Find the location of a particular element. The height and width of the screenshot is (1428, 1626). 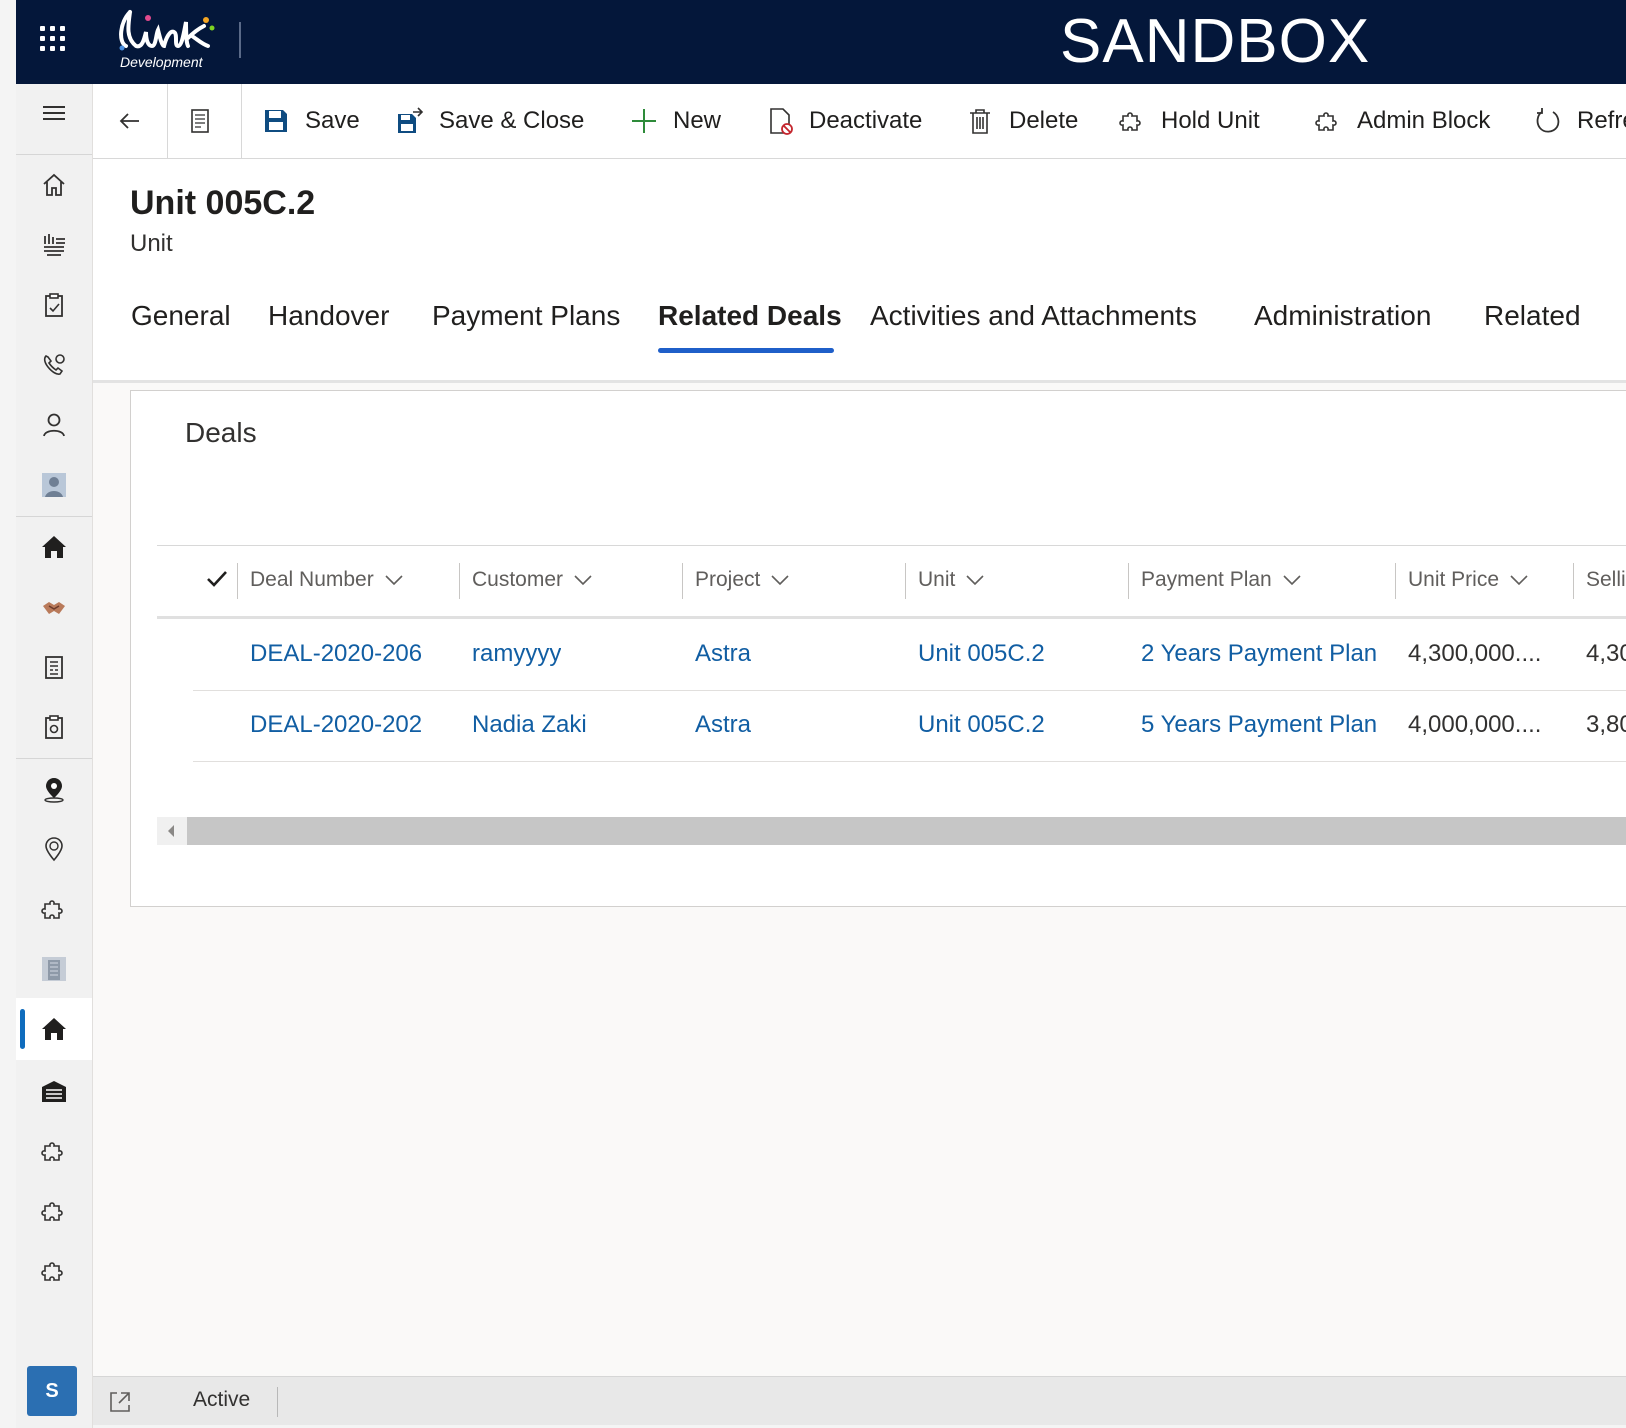

column-header-label: Unit Price is located at coordinates (1454, 579).